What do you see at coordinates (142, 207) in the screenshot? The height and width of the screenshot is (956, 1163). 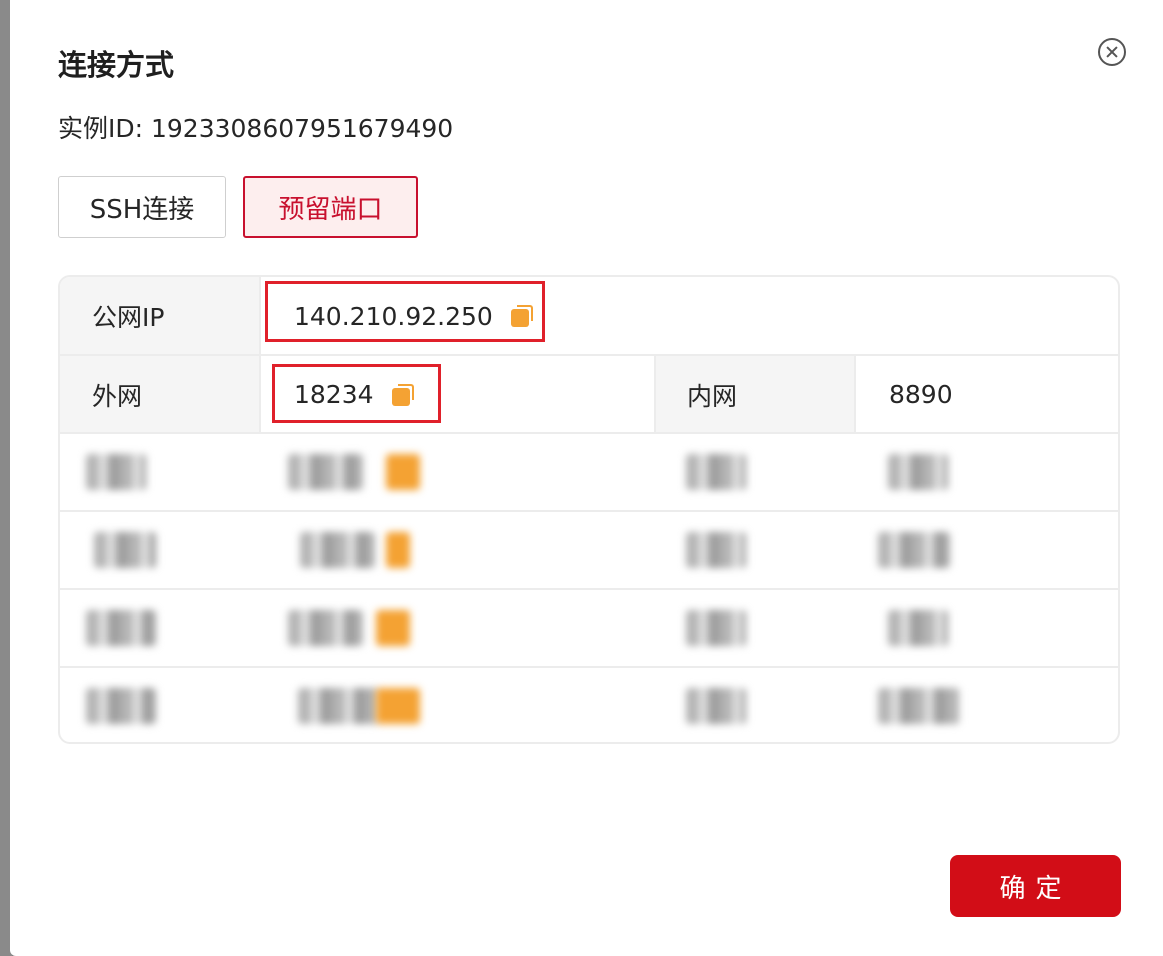 I see `tab-ssh: SSH连接` at bounding box center [142, 207].